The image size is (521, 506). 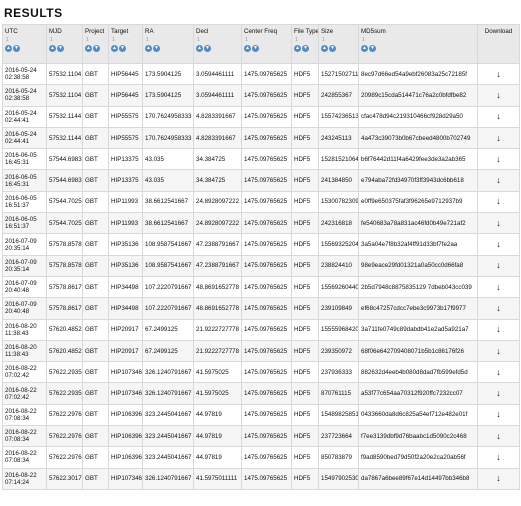 What do you see at coordinates (338, 44) in the screenshot?
I see `column-header-size: Size 1 ▲ ▼` at bounding box center [338, 44].